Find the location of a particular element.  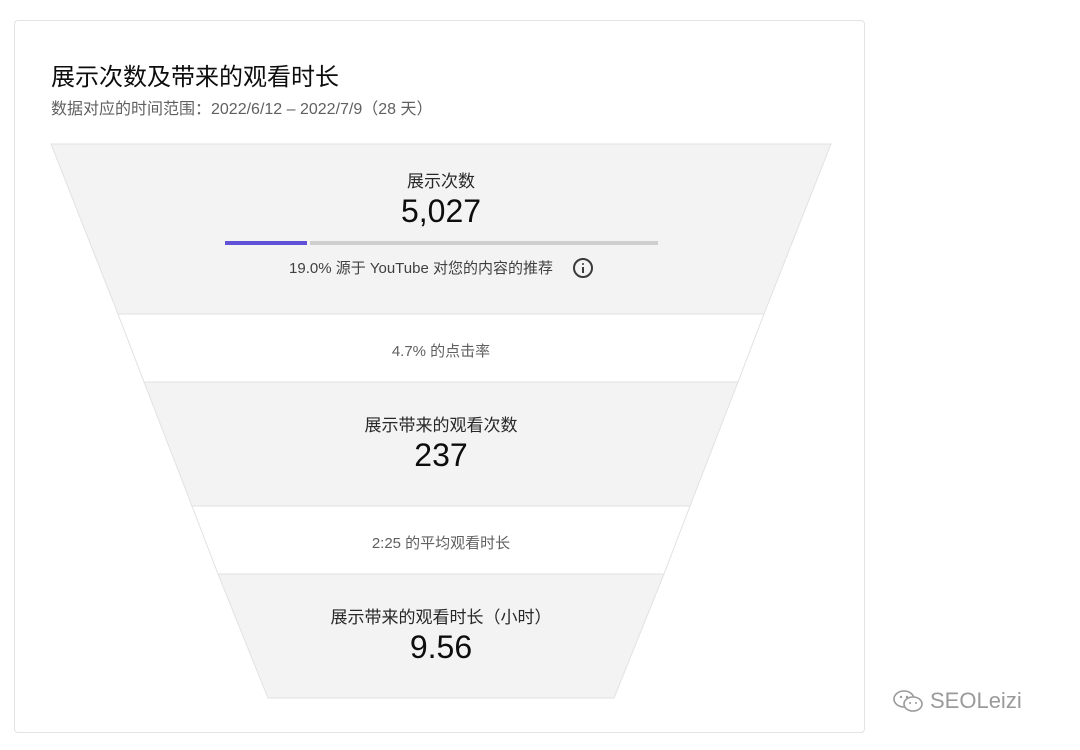

watermark-text: SEOLeizi is located at coordinates (976, 700).